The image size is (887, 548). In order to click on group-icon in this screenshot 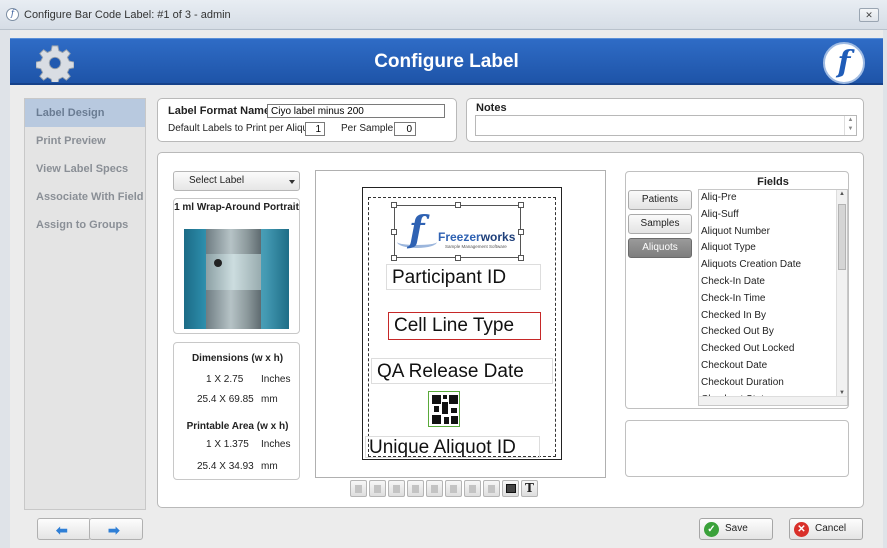, I will do `click(453, 488)`.